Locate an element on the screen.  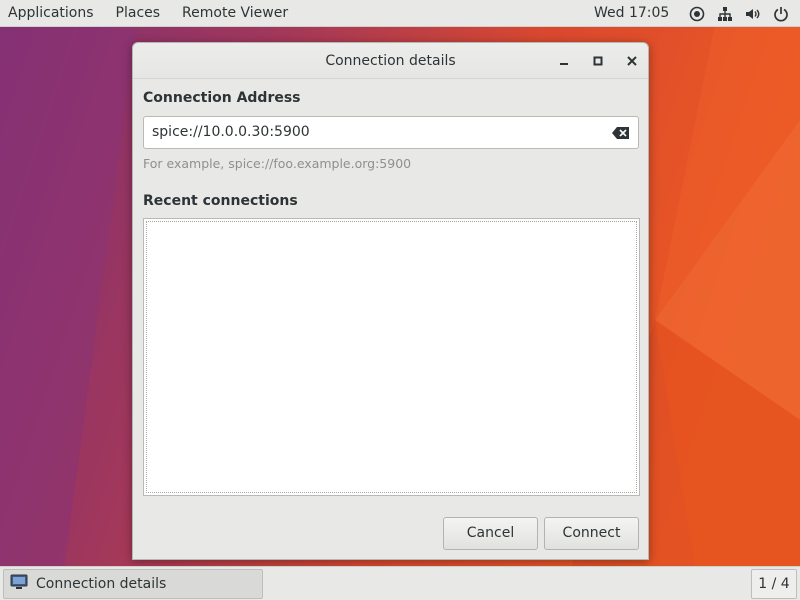
taskbar-window-label: Connection details is located at coordinates (101, 584).